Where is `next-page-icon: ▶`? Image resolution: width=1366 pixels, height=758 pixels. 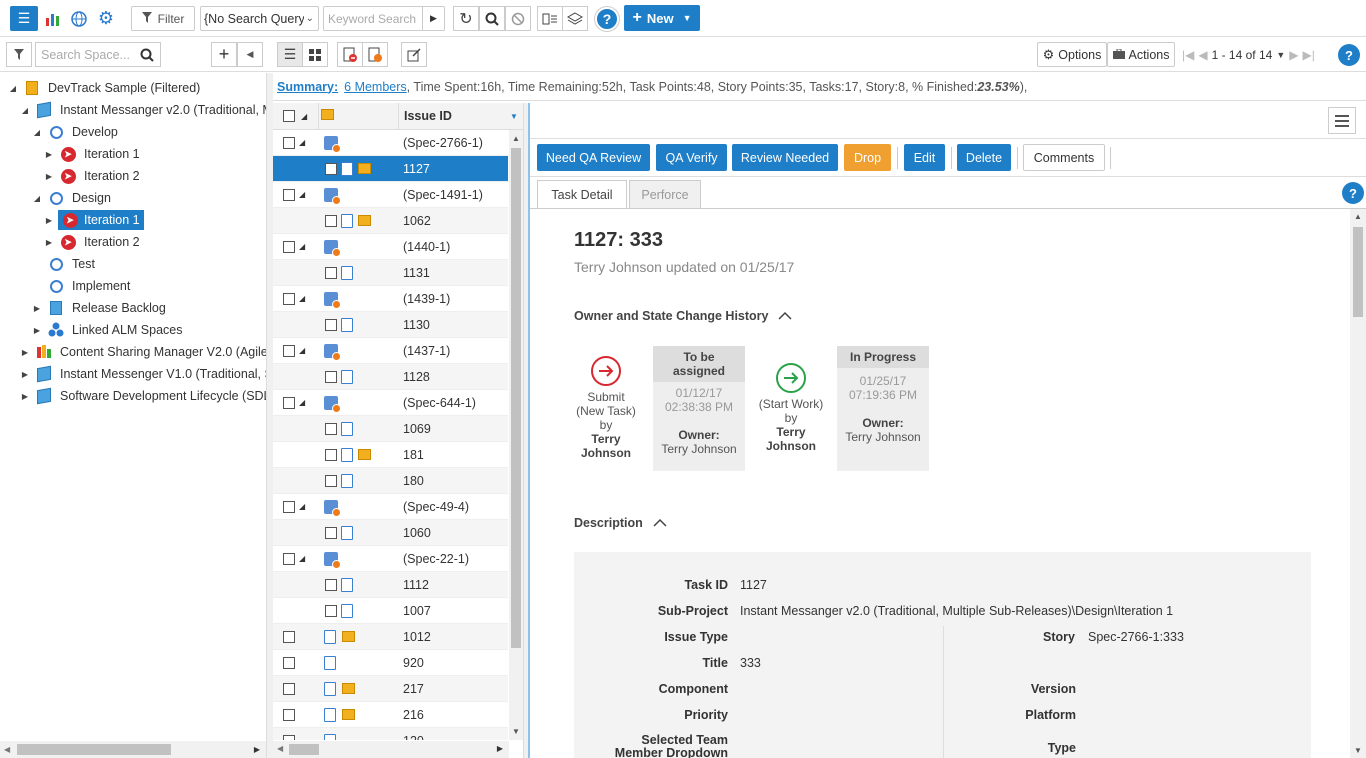
next-page-icon: ▶ is located at coordinates (1293, 55).